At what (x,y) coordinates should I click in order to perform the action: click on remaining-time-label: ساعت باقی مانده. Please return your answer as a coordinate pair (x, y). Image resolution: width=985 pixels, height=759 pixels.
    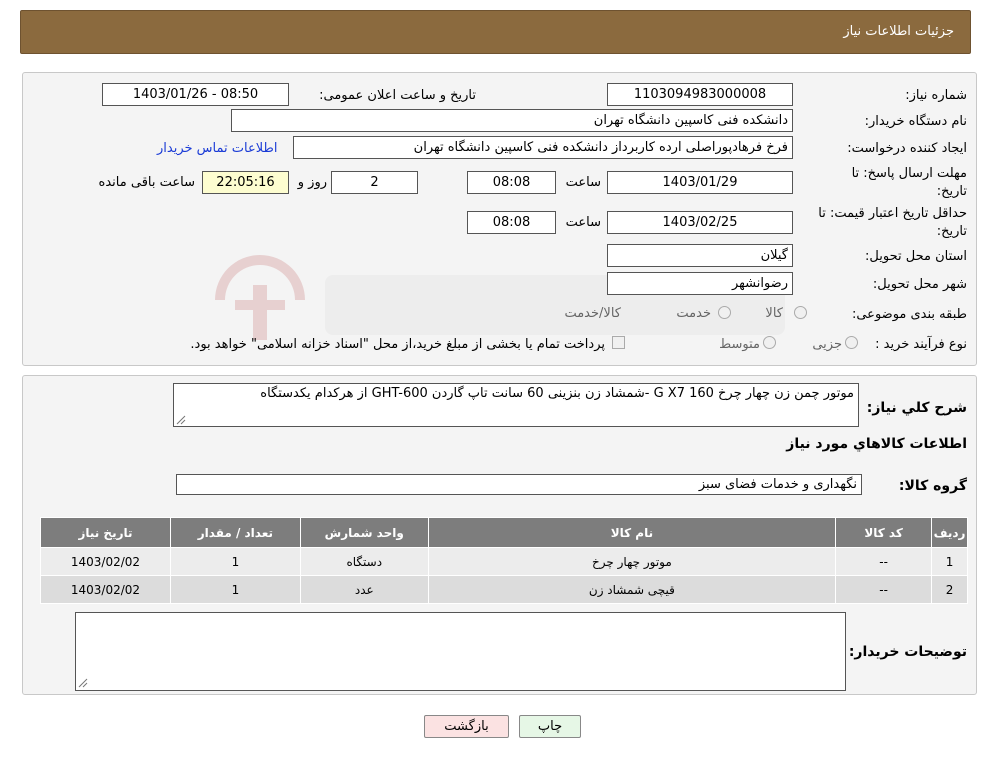
    Looking at the image, I should click on (146, 182).